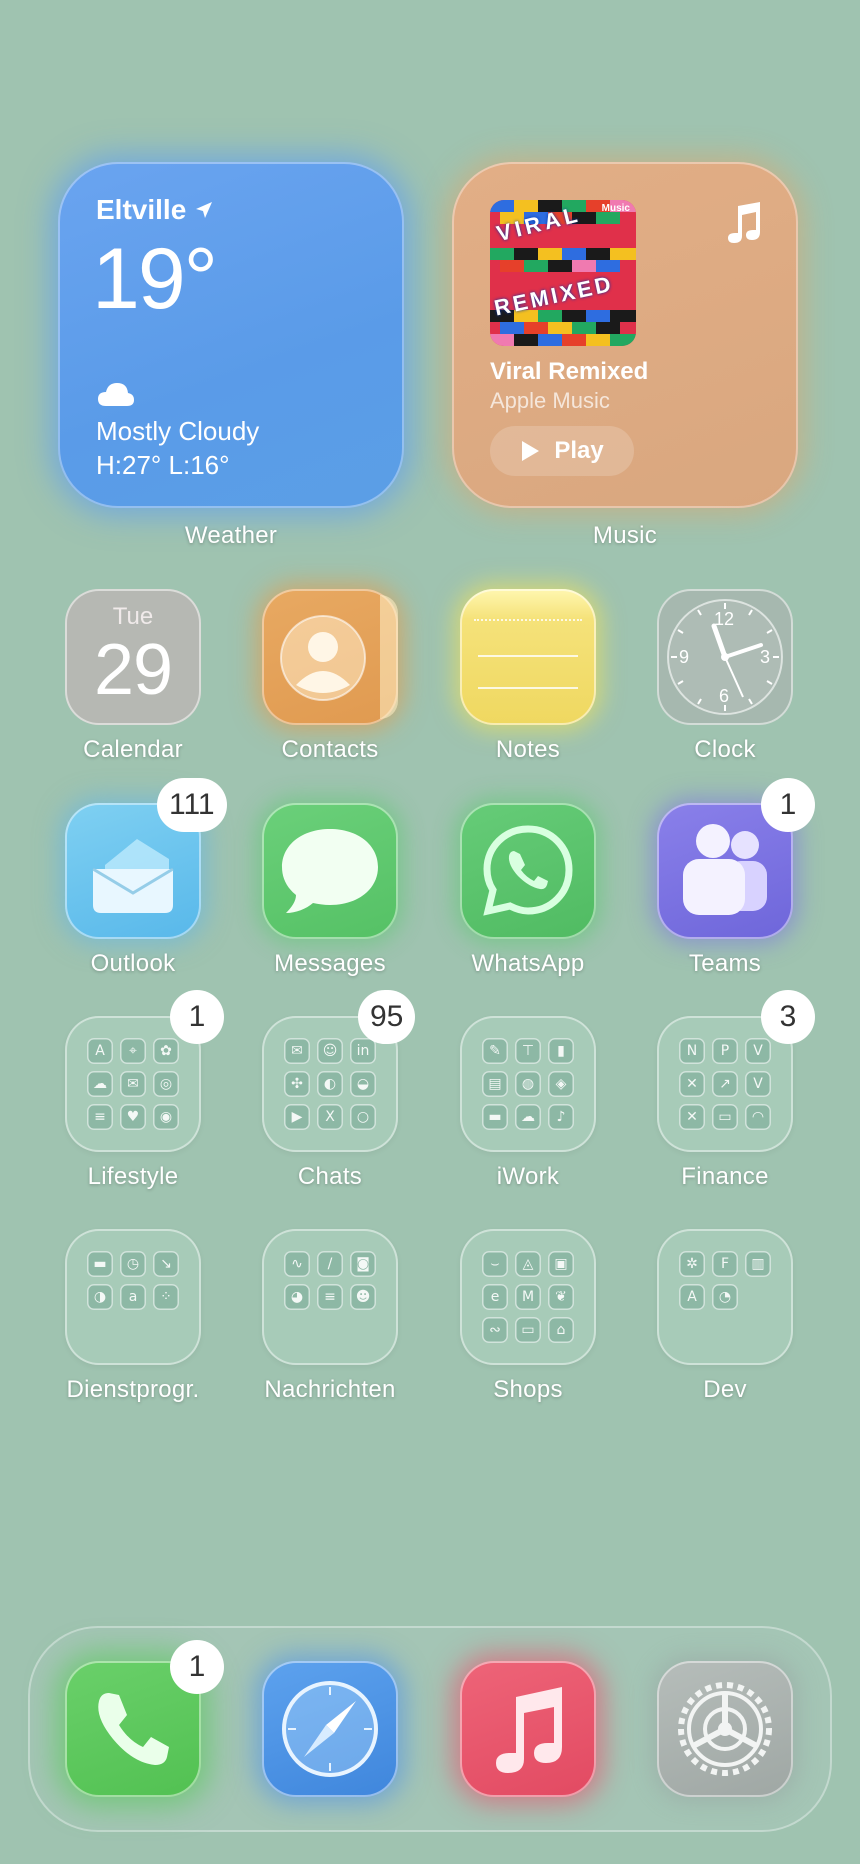  What do you see at coordinates (528, 657) in the screenshot?
I see `notes-app-icon` at bounding box center [528, 657].